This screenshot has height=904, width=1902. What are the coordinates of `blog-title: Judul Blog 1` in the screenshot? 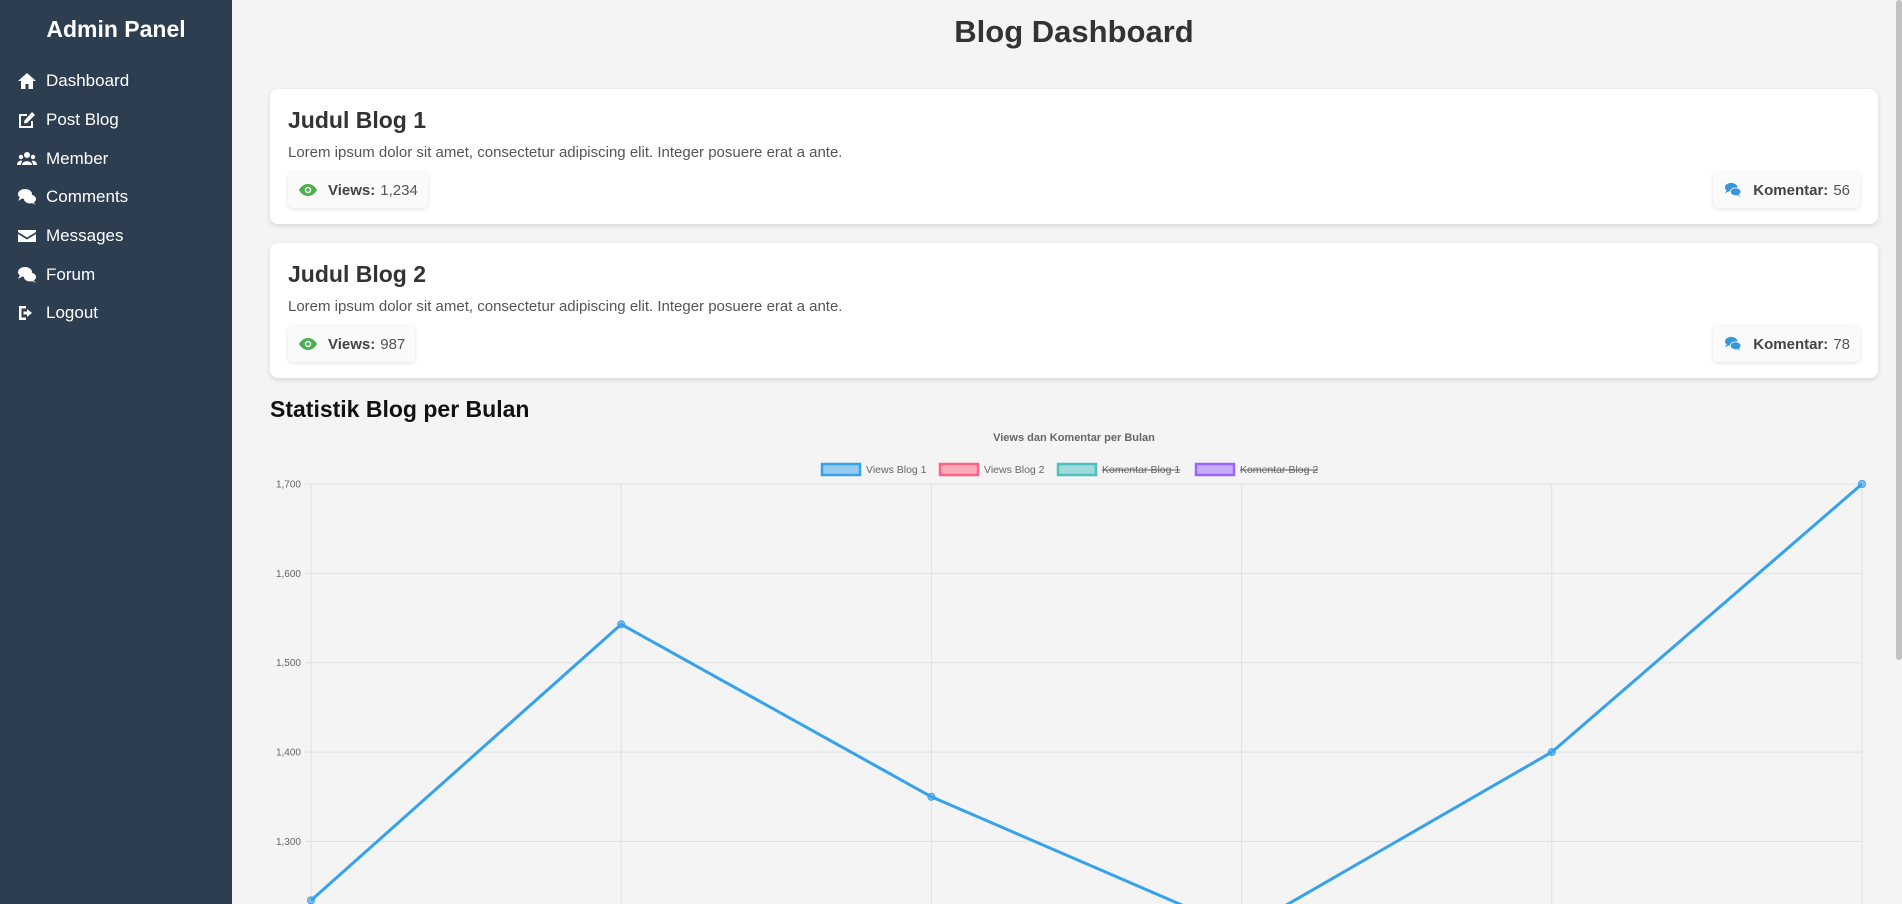 It's located at (1074, 120).